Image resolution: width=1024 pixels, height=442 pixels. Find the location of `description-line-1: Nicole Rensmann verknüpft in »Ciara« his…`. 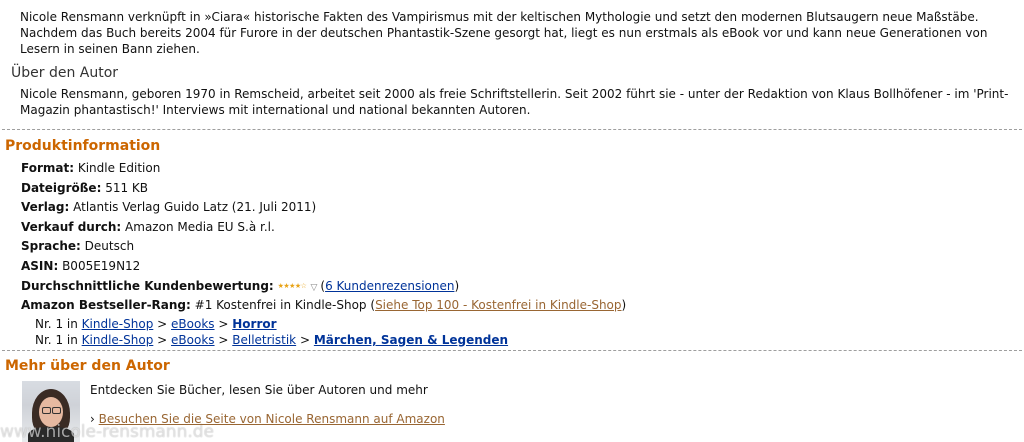

description-line-1: Nicole Rensmann verknüpft in »Ciara« his… is located at coordinates (499, 17).